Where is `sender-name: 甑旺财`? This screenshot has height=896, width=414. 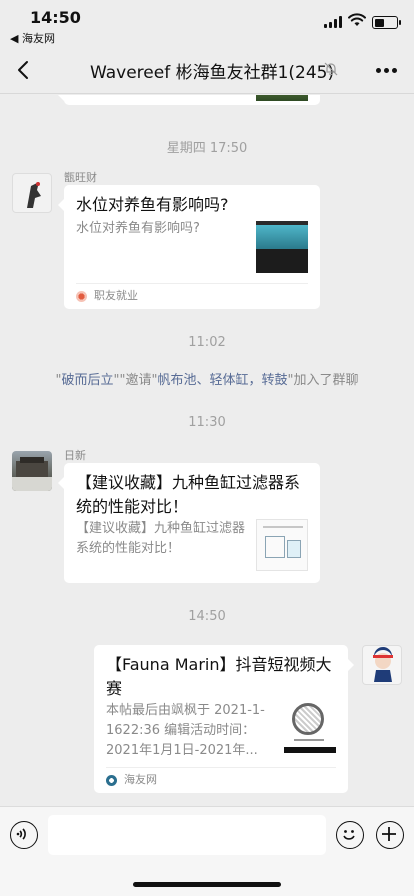
sender-name: 甑旺财 is located at coordinates (80, 177).